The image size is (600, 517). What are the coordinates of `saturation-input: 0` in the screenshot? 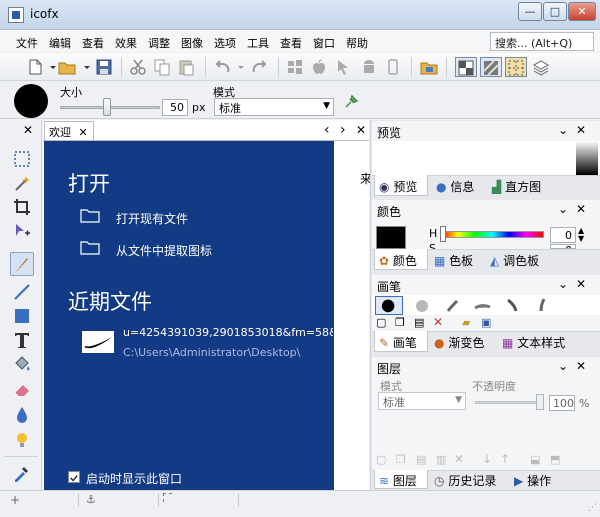 It's located at (563, 246).